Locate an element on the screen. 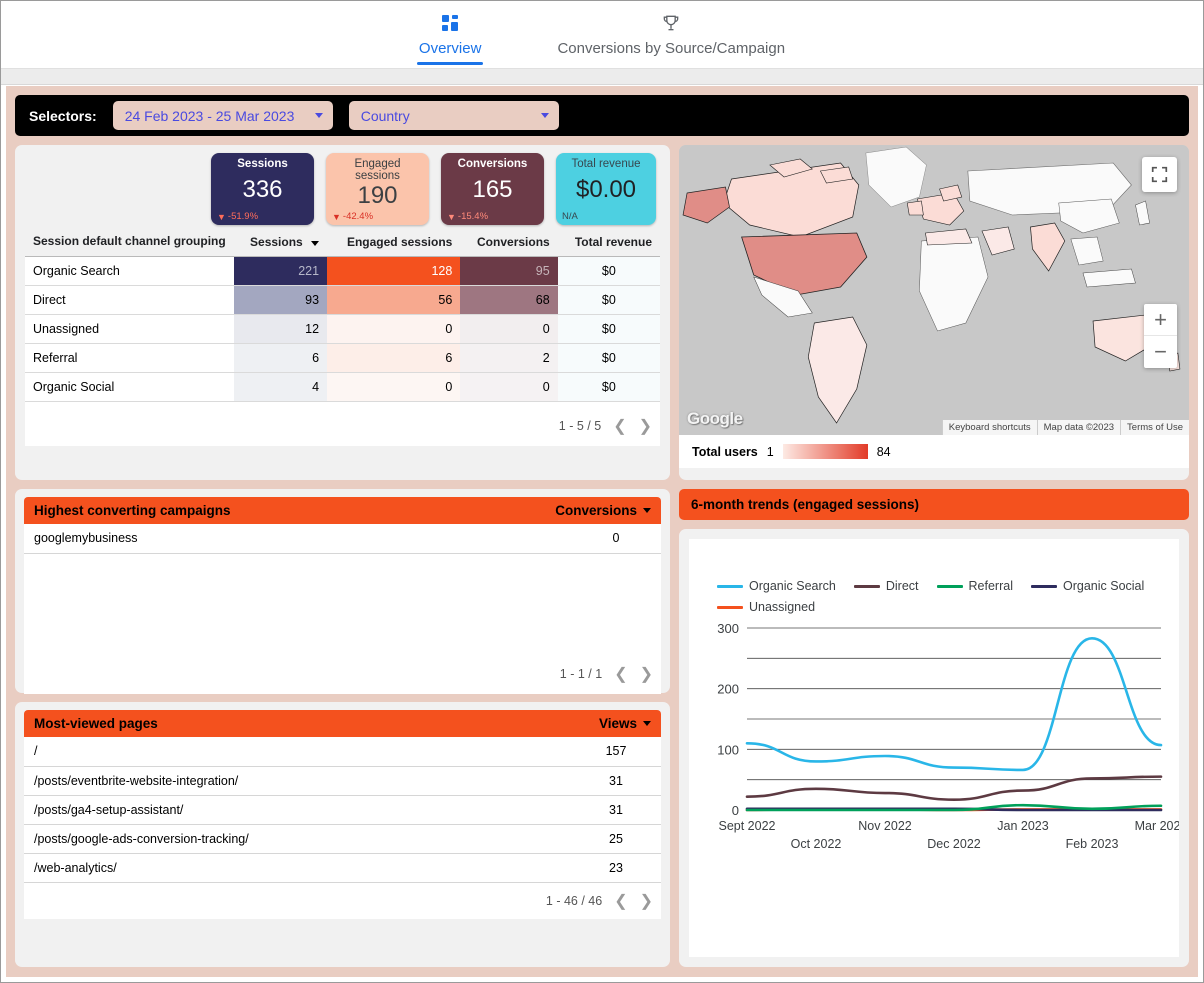  zoom-in-button: + is located at coordinates (1160, 320).